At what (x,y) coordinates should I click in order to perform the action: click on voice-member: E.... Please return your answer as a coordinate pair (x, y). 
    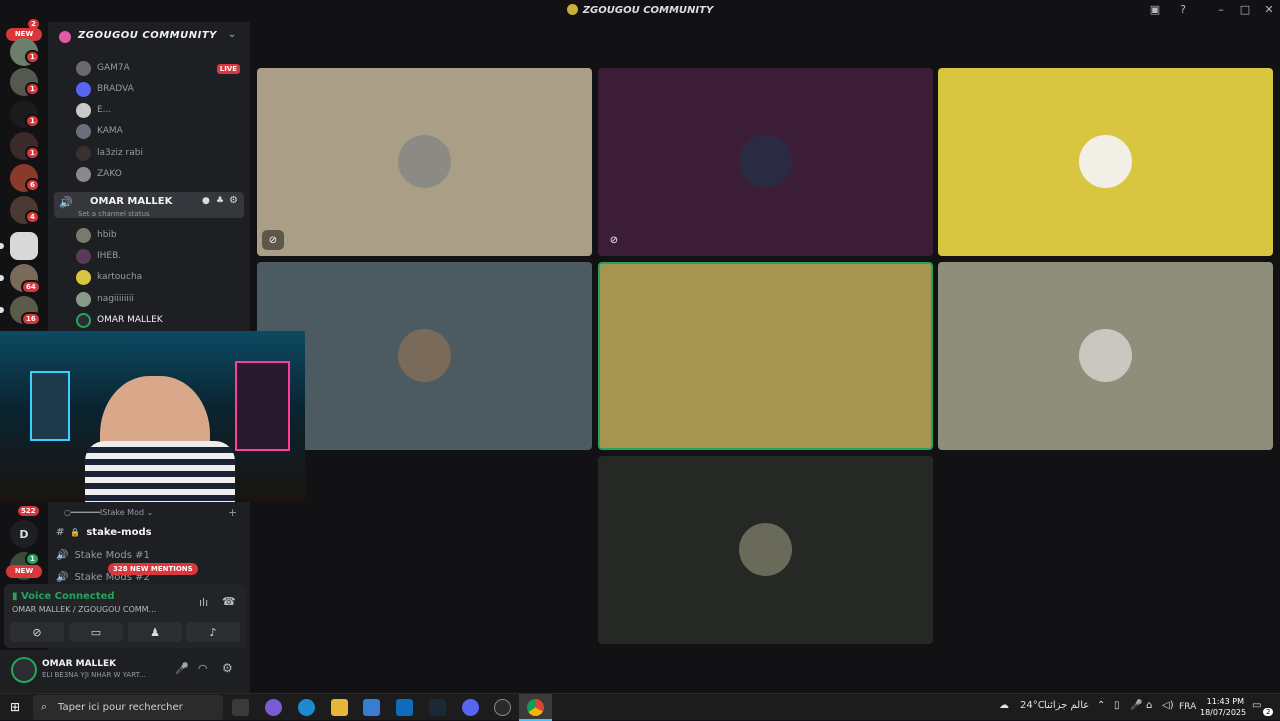
    Looking at the image, I should click on (93, 110).